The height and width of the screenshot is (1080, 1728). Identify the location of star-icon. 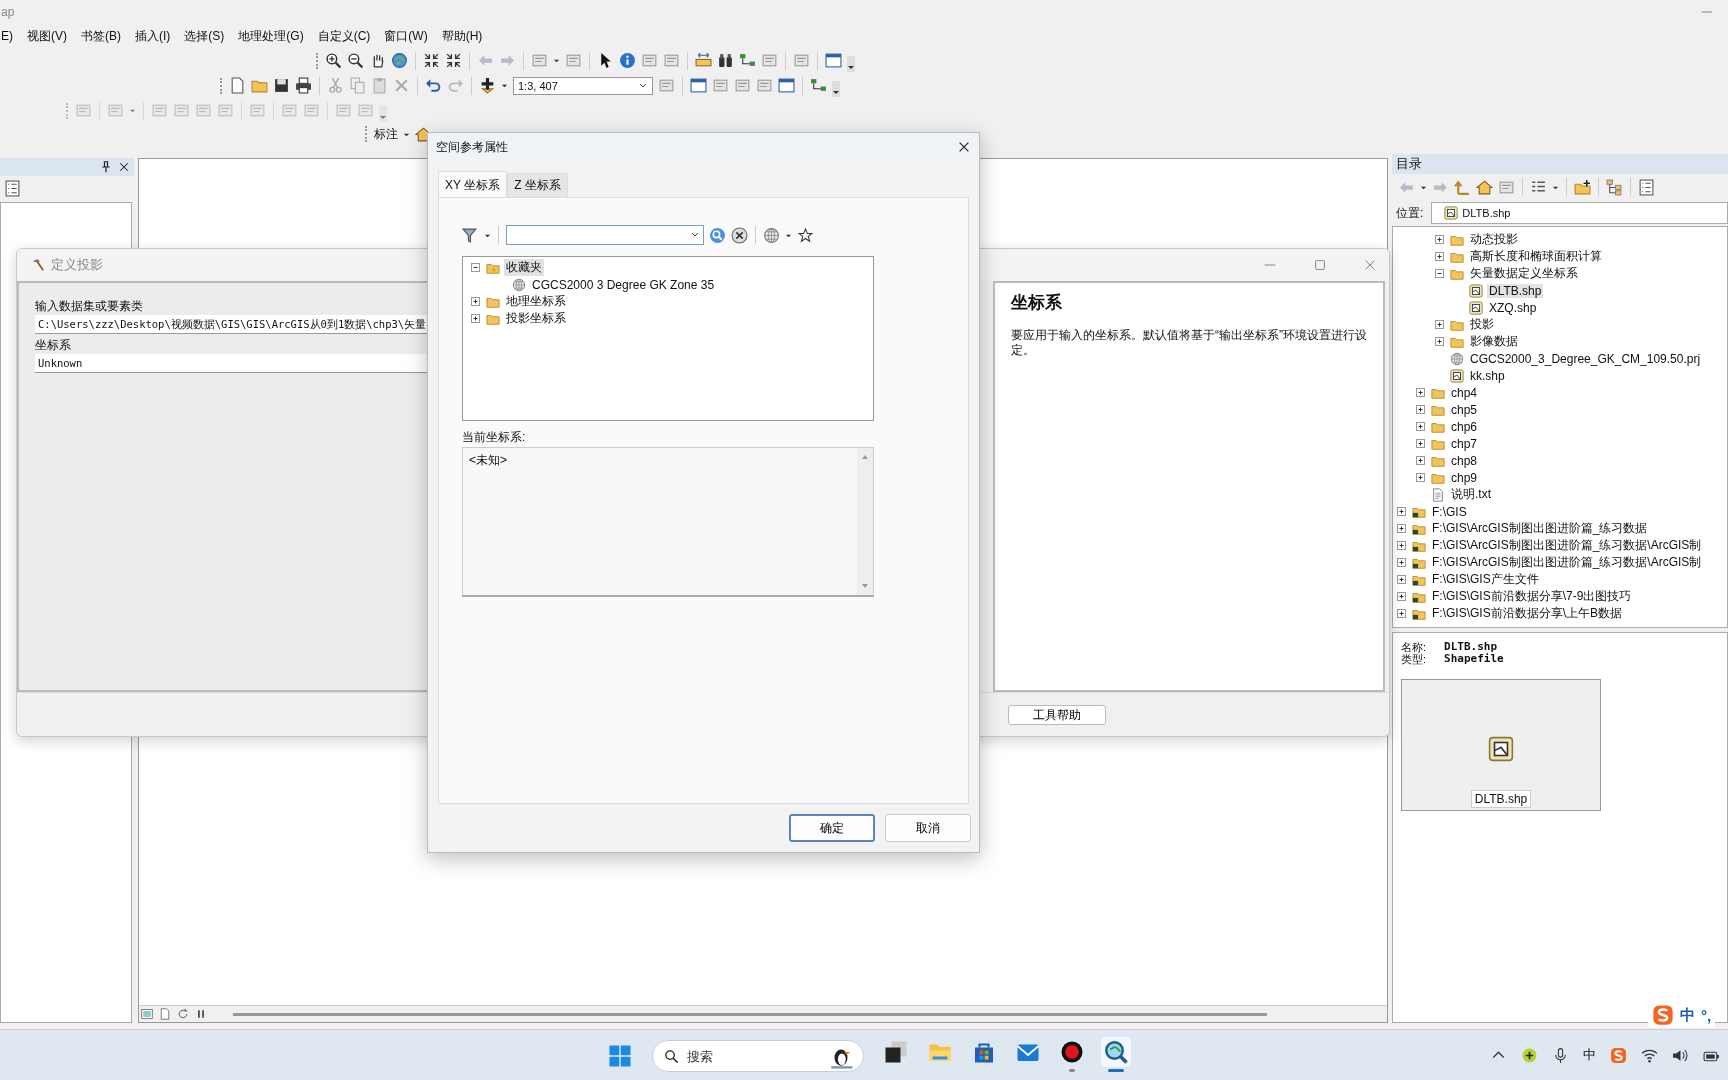
(805, 235).